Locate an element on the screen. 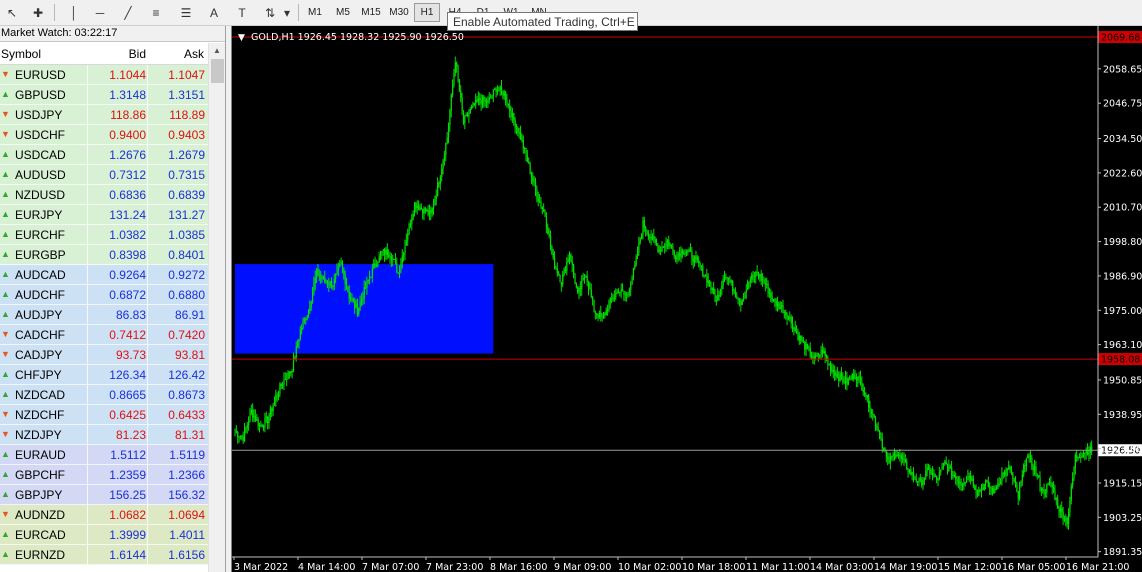 This screenshot has width=1142, height=572. text-label-icon: T is located at coordinates (242, 12).